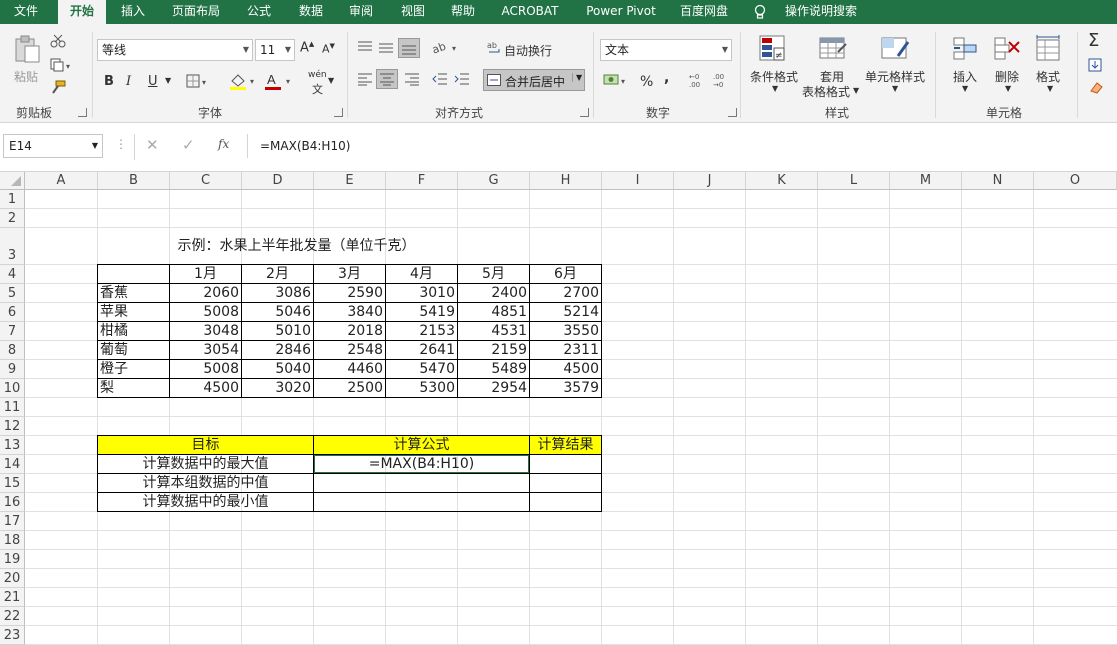 The width and height of the screenshot is (1117, 645). Describe the element at coordinates (413, 12) in the screenshot. I see `tab-view: 视图` at that location.